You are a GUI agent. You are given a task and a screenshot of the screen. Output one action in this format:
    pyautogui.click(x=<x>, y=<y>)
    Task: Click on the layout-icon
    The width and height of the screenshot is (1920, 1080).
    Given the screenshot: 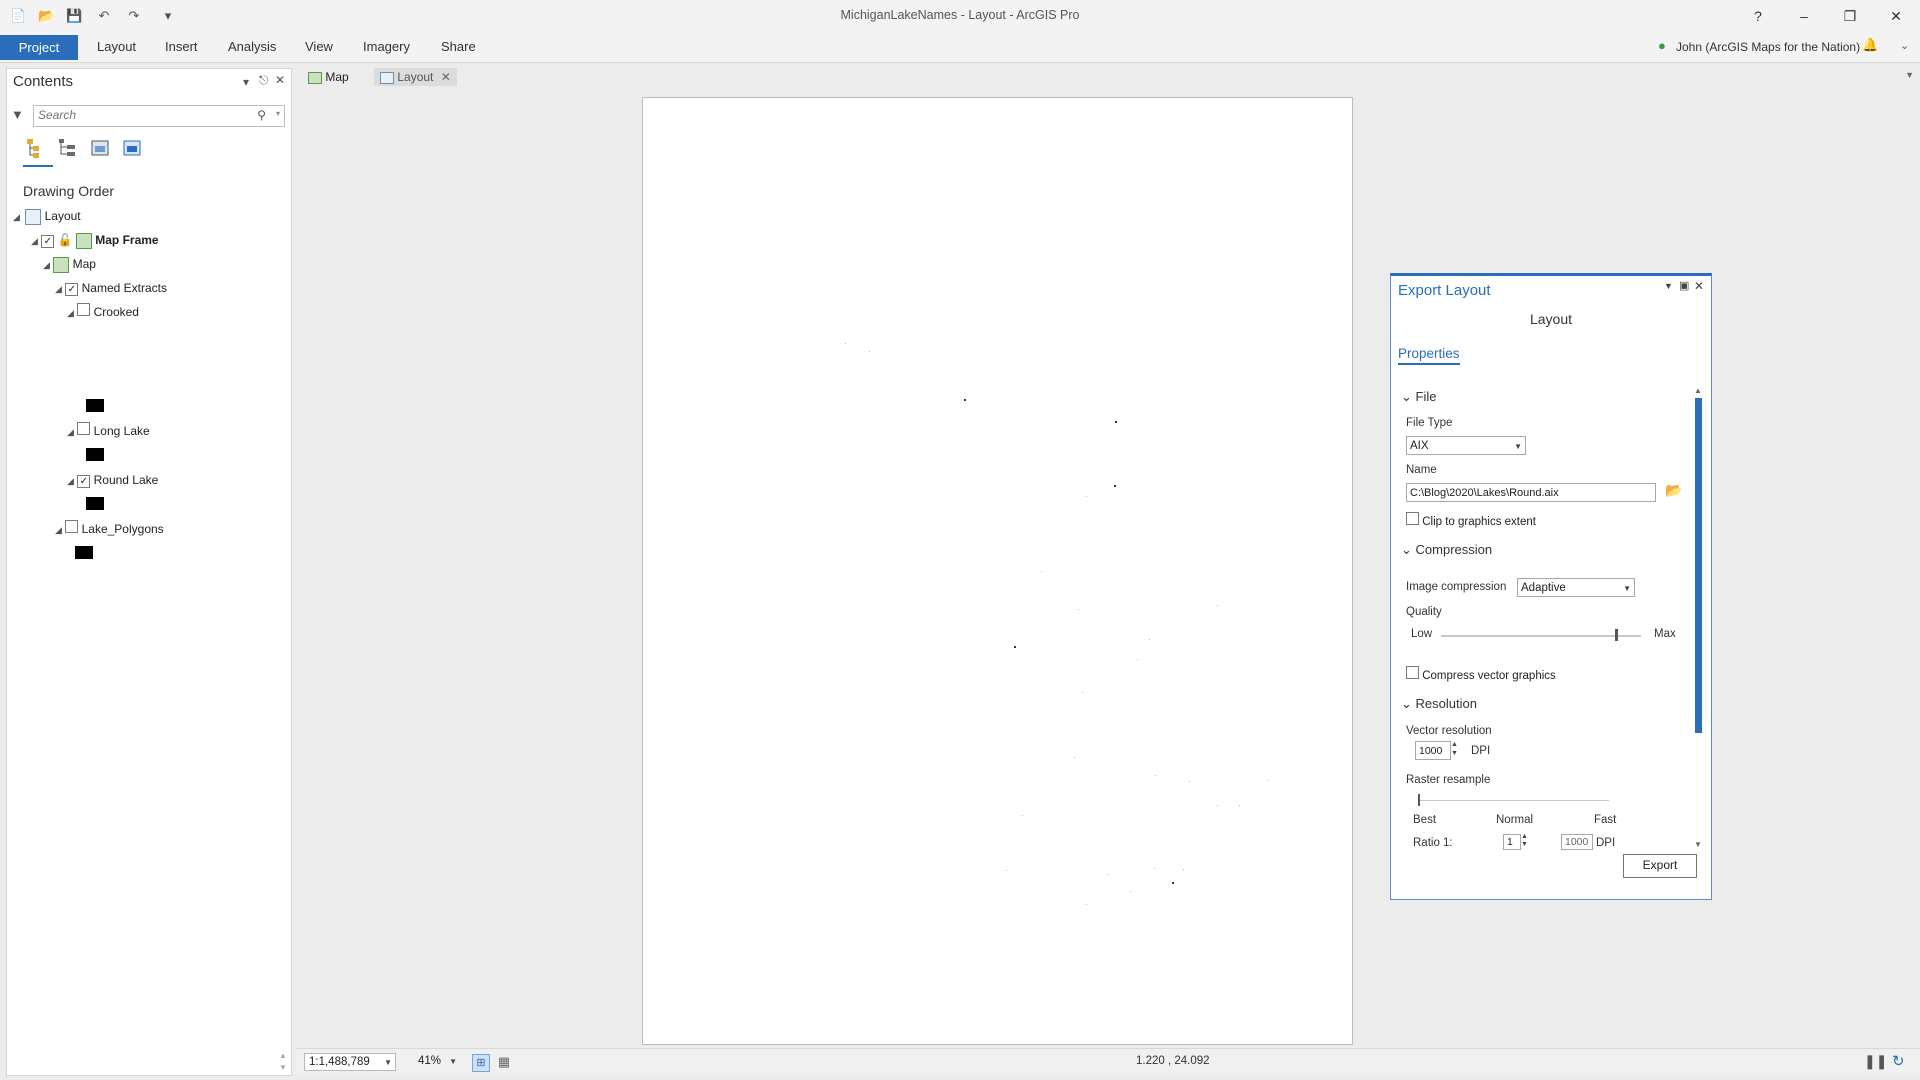 What is the action you would take?
    pyautogui.click(x=33, y=216)
    